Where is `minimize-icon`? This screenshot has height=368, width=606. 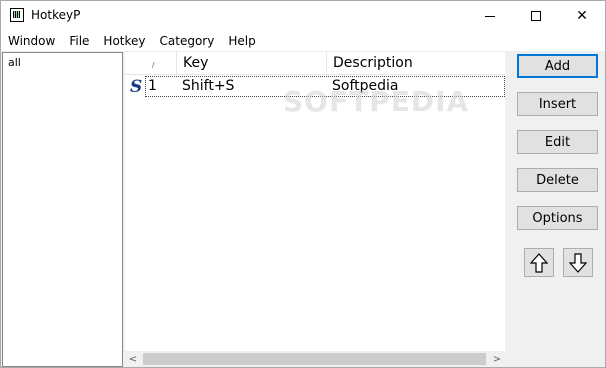
minimize-icon is located at coordinates (490, 16).